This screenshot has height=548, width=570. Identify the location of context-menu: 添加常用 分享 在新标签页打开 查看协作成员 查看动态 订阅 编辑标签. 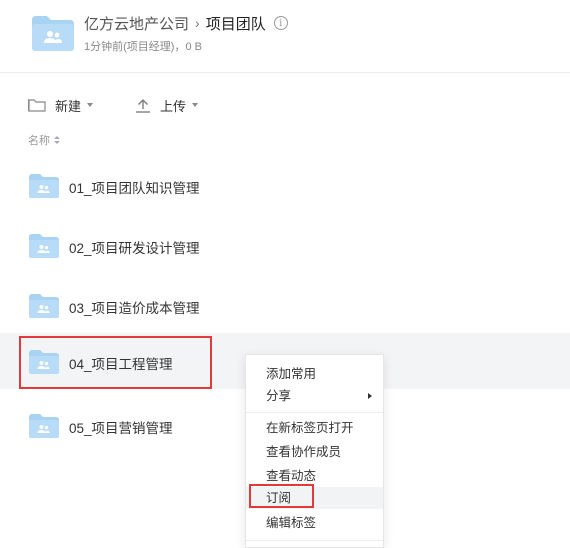
(314, 451).